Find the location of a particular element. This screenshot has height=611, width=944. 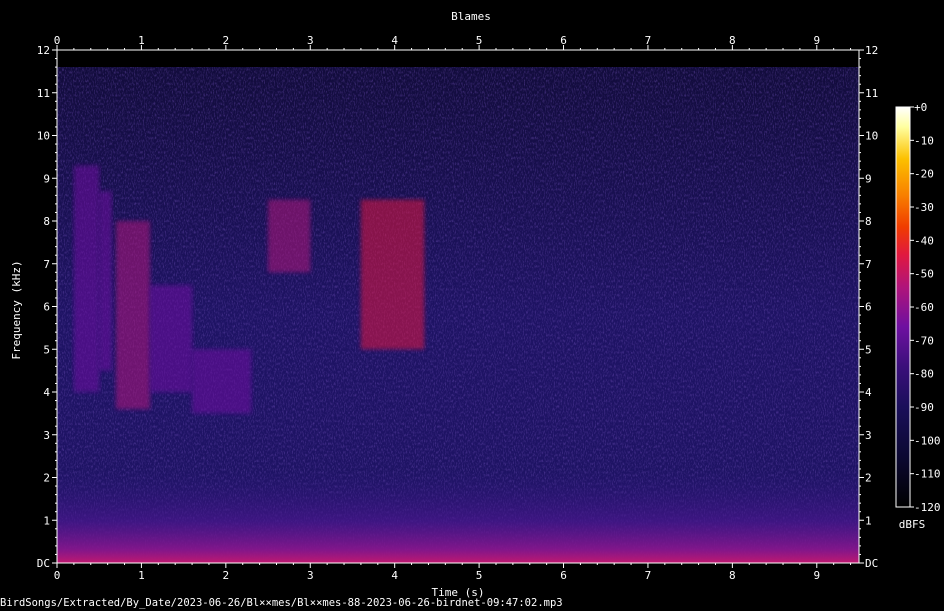

y-tick-label: 1 is located at coordinates (46, 520).